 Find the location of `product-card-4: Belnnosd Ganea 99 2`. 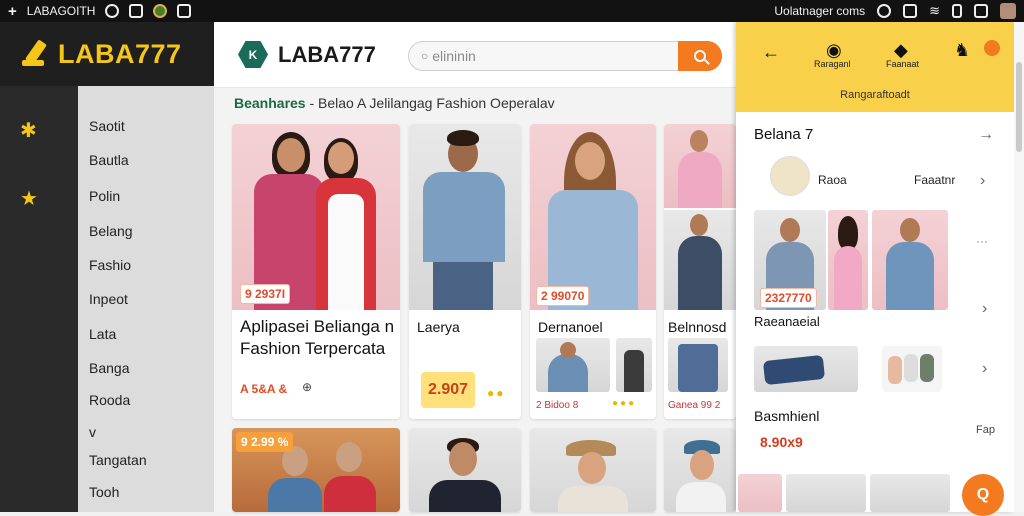

product-card-4: Belnnosd Ganea 99 2 is located at coordinates (700, 271).